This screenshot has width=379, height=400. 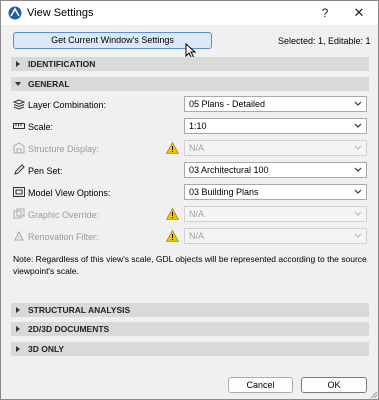 I want to click on section-3d-only: 3D ONLY, so click(x=190, y=349).